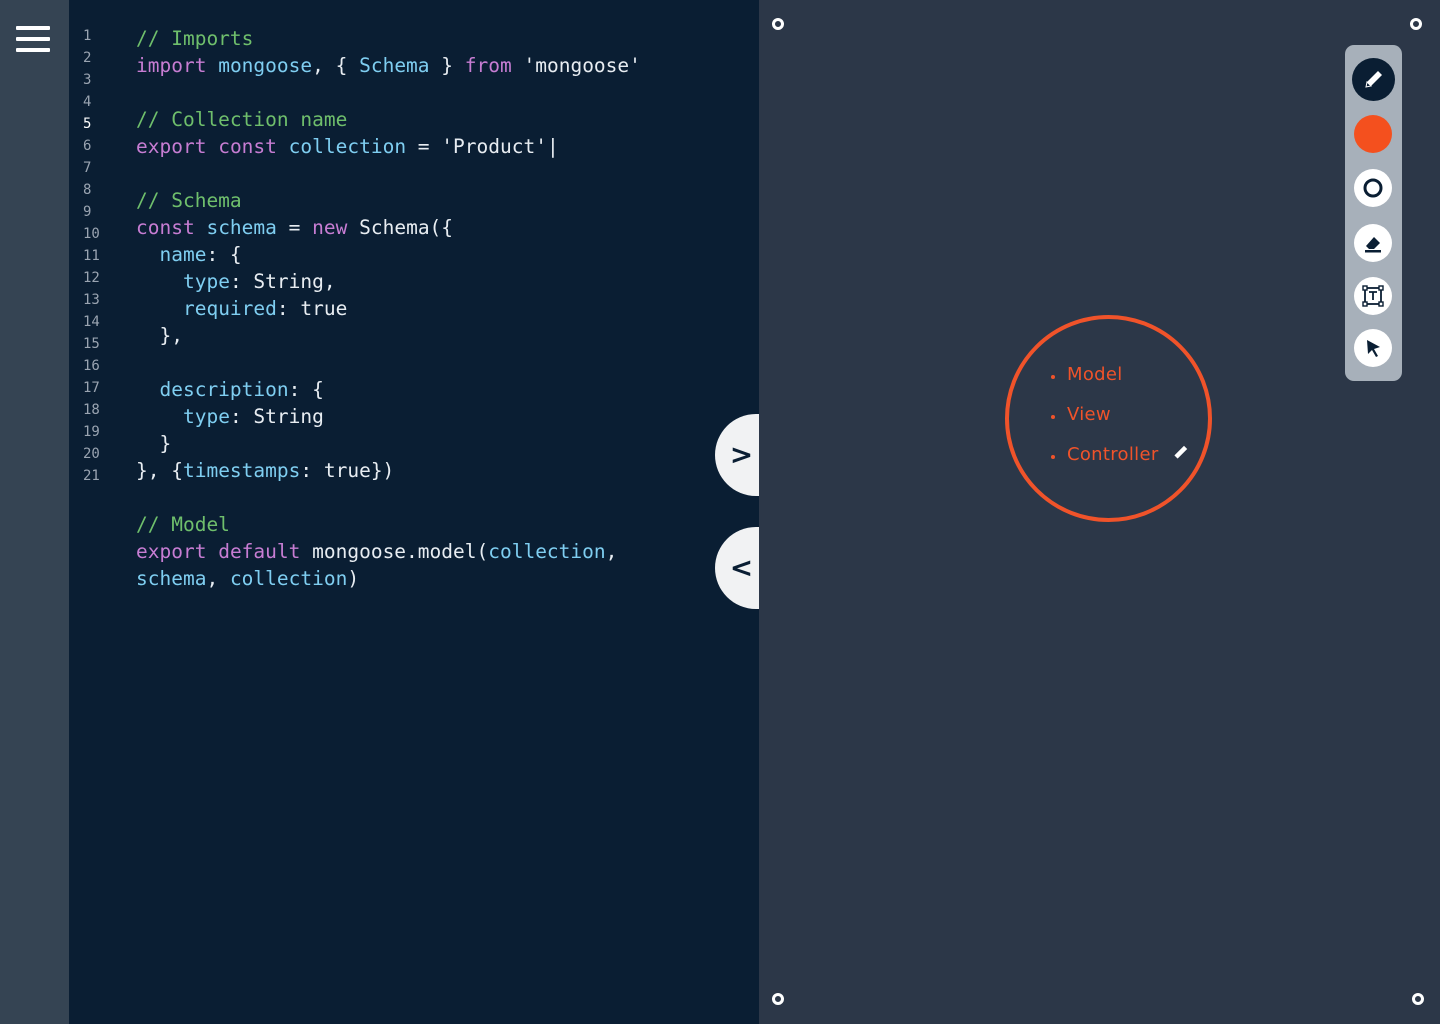 The image size is (1440, 1024). Describe the element at coordinates (330, 227) in the screenshot. I see `code-token: new` at that location.